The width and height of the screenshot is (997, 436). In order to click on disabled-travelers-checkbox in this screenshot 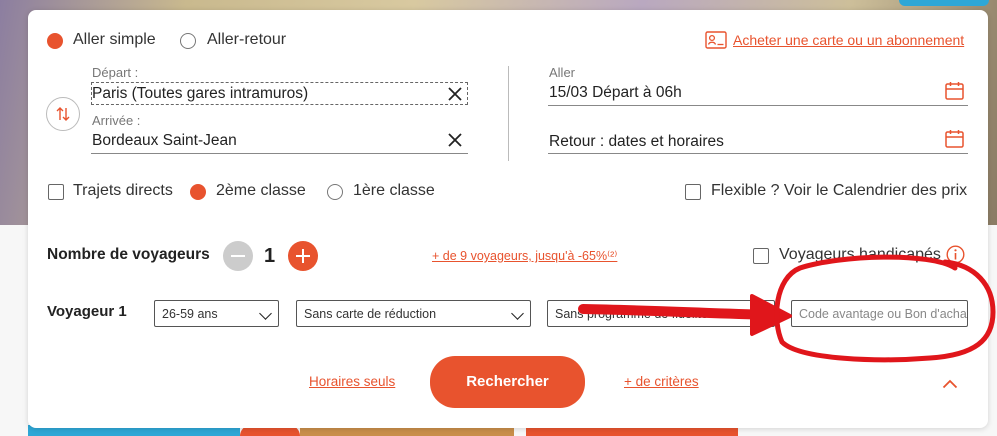, I will do `click(761, 256)`.